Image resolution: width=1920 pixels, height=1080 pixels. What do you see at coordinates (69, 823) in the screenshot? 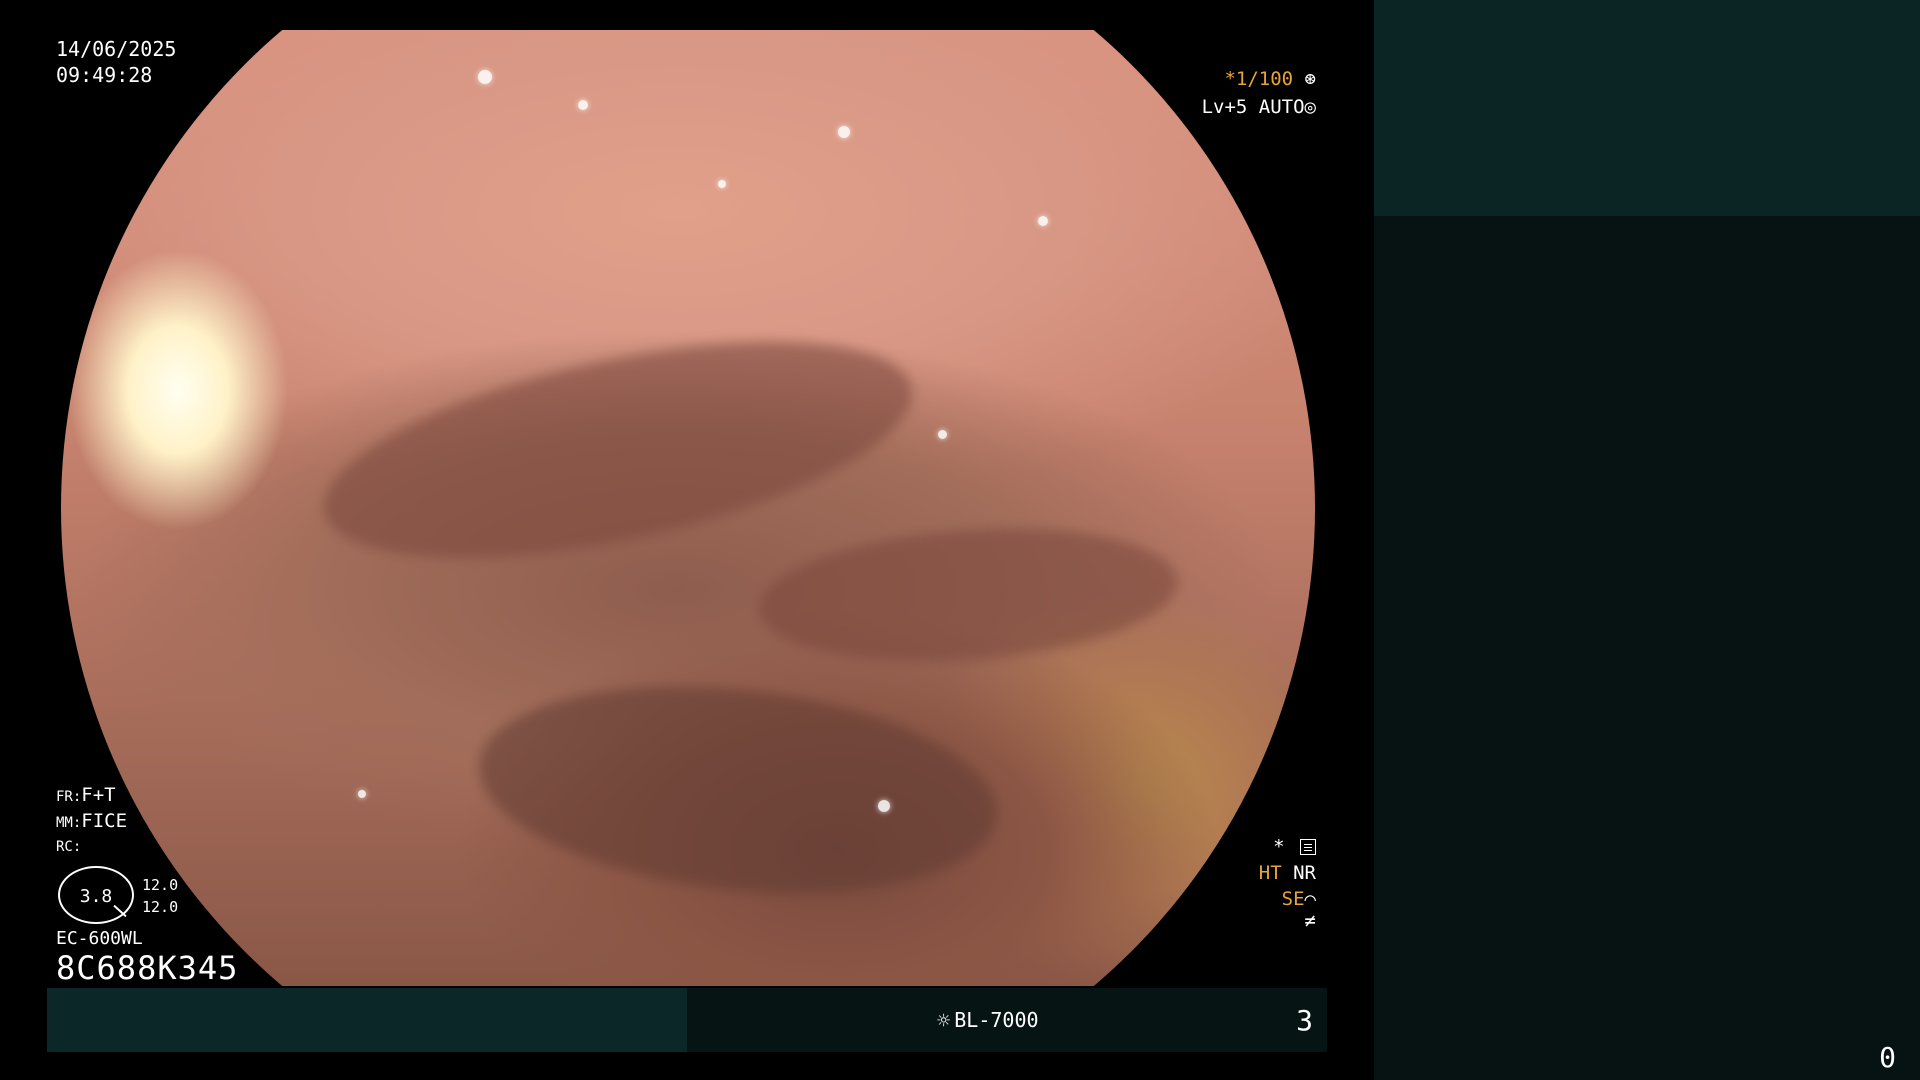
I see `mm-key: MM:` at bounding box center [69, 823].